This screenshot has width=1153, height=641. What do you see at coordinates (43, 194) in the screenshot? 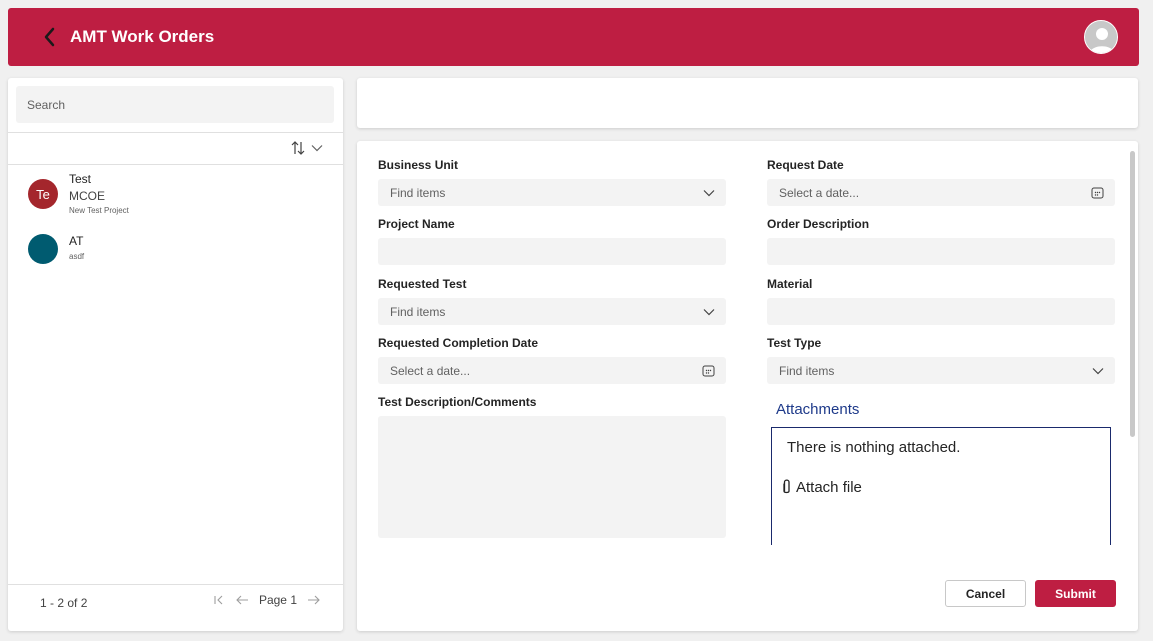
I see `avatar: Te` at bounding box center [43, 194].